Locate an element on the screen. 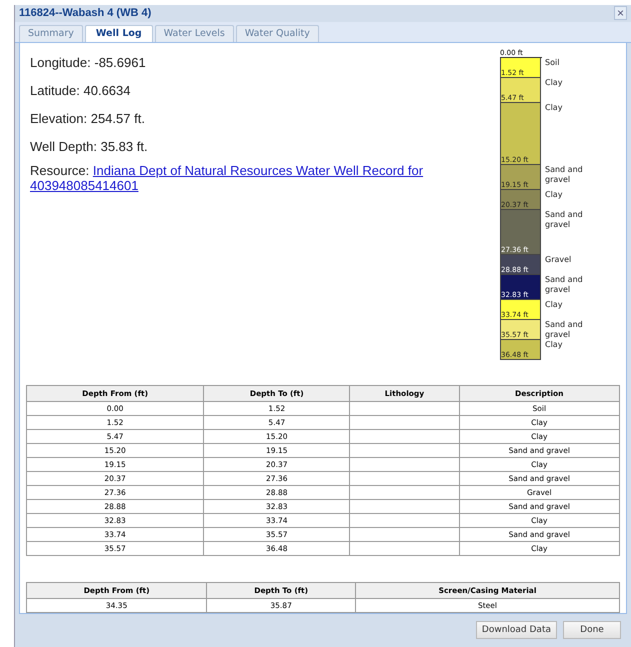 The image size is (631, 647). info-line: Elevation: 254.57 ft. is located at coordinates (88, 118).